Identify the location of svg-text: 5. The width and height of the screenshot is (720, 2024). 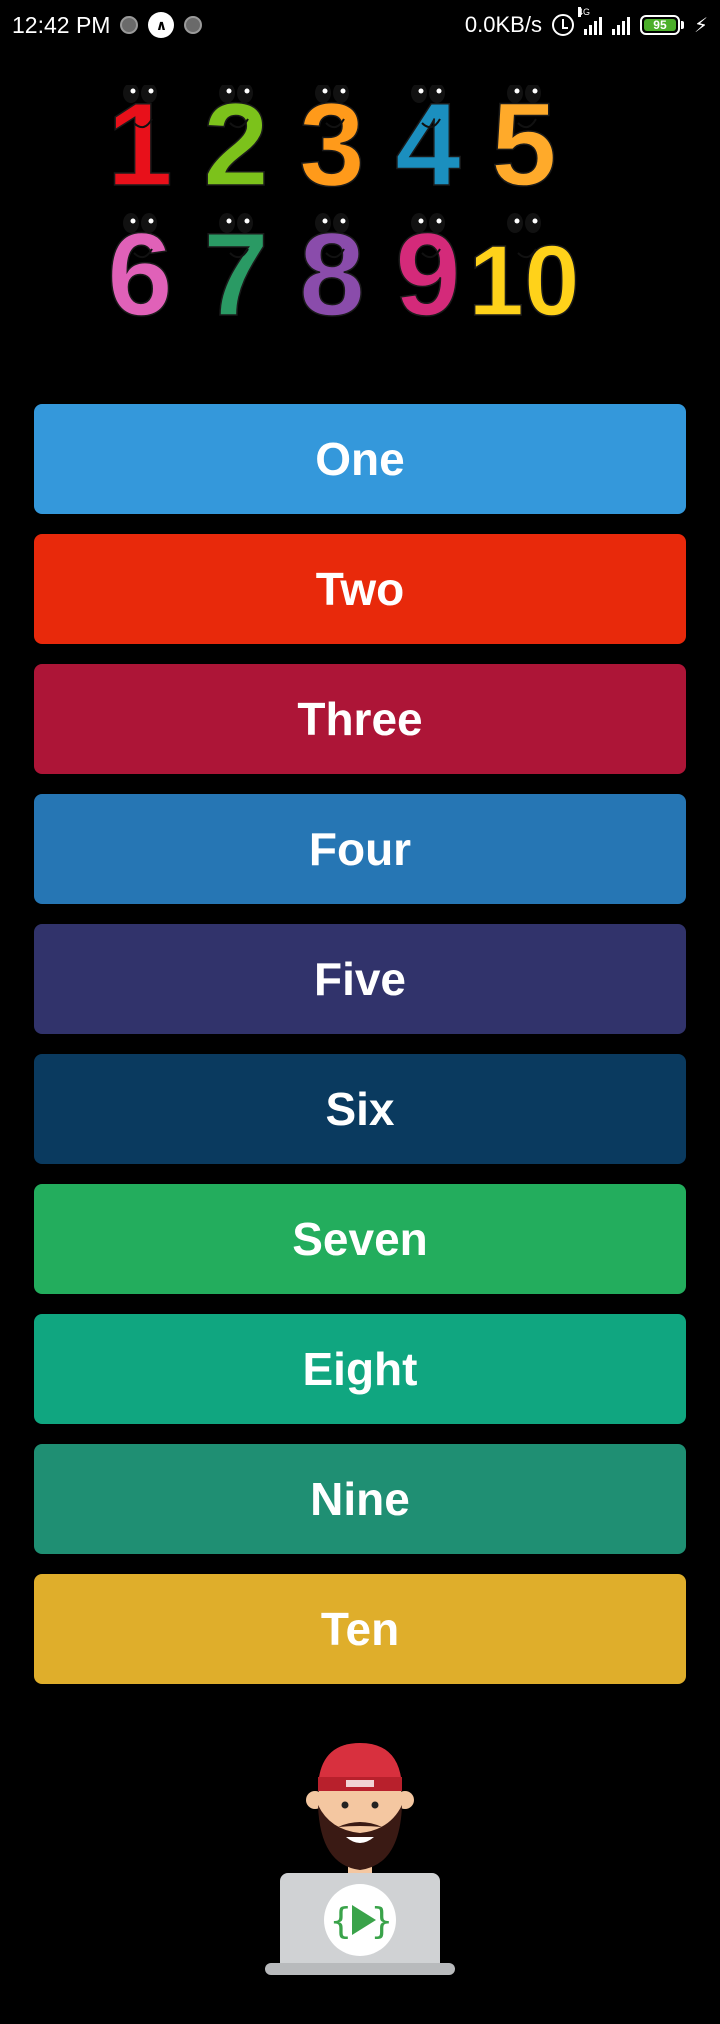
(524, 148).